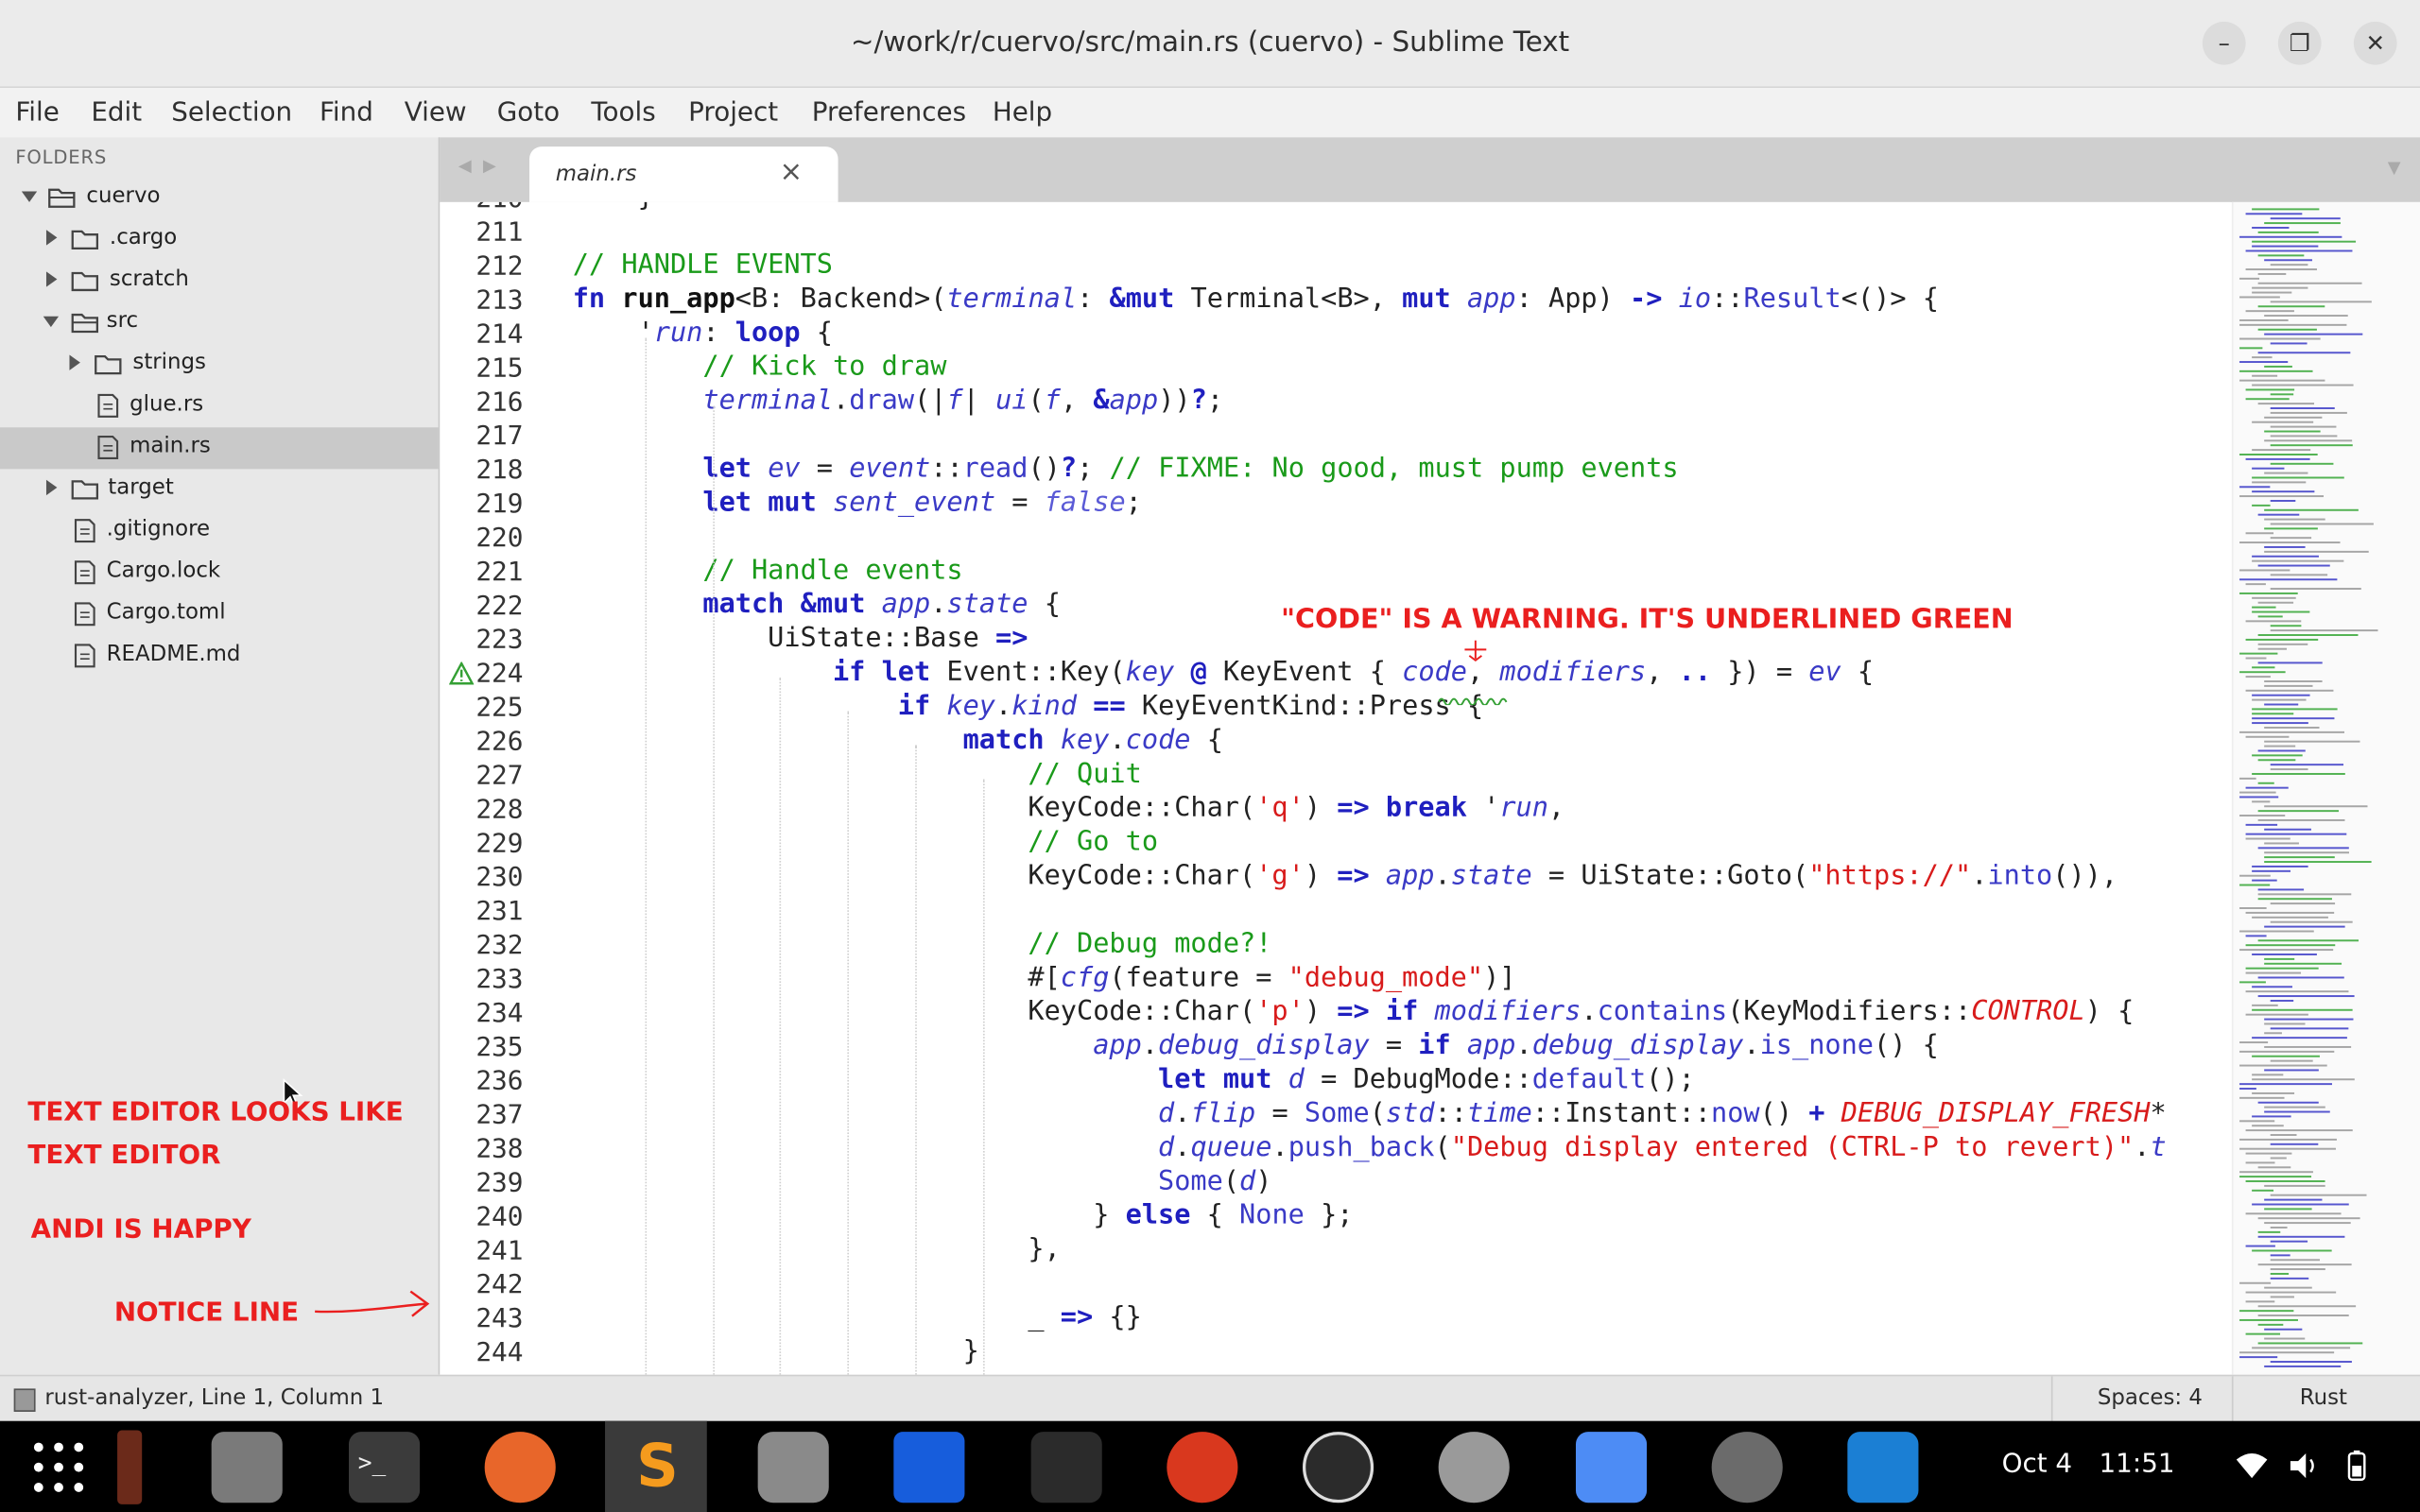 This screenshot has width=2420, height=1512. I want to click on tree-item-readme: README.md, so click(219, 657).